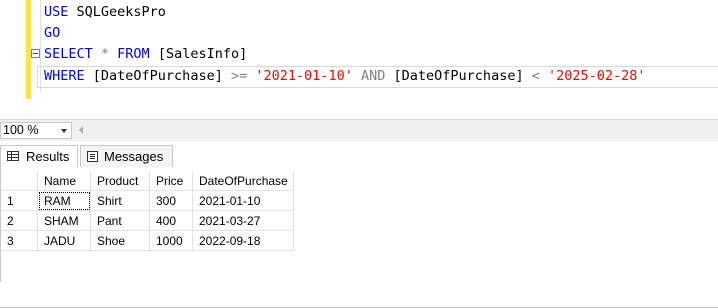 The width and height of the screenshot is (718, 308). What do you see at coordinates (137, 54) in the screenshot?
I see `keyword-from: FROM` at bounding box center [137, 54].